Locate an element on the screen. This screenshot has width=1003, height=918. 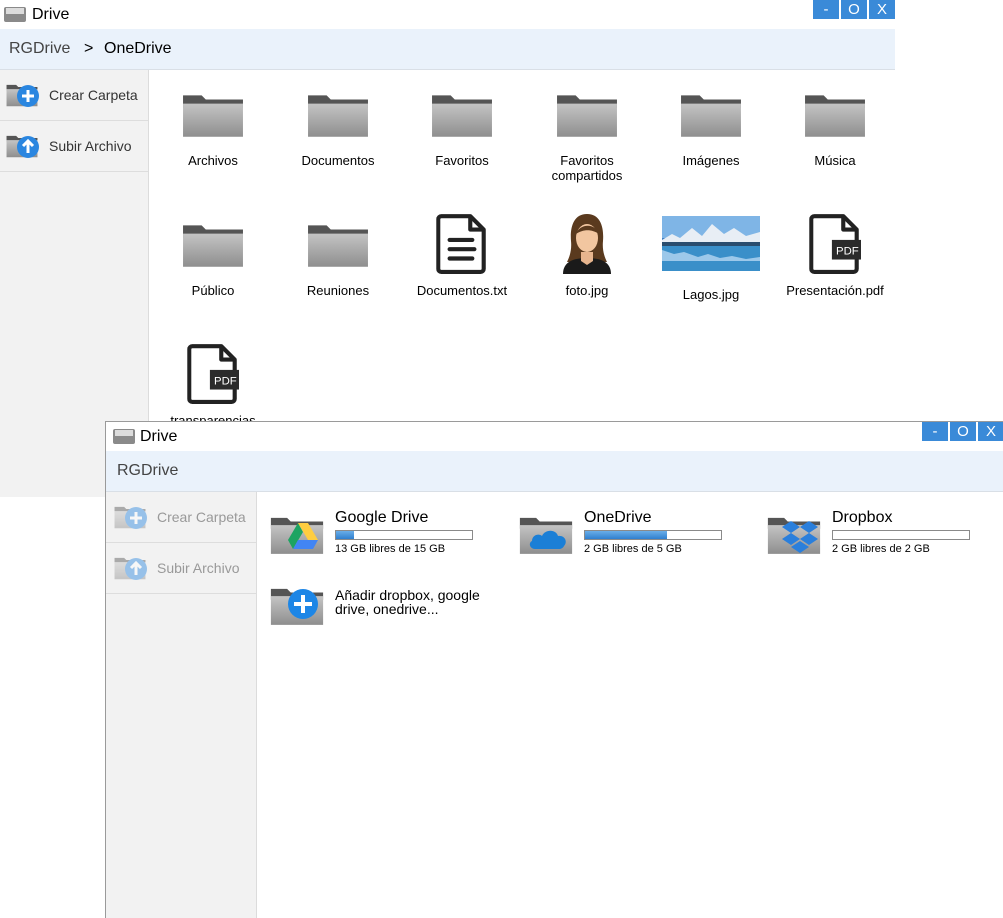
item-label: Presentación.pdf is located at coordinates (835, 290).